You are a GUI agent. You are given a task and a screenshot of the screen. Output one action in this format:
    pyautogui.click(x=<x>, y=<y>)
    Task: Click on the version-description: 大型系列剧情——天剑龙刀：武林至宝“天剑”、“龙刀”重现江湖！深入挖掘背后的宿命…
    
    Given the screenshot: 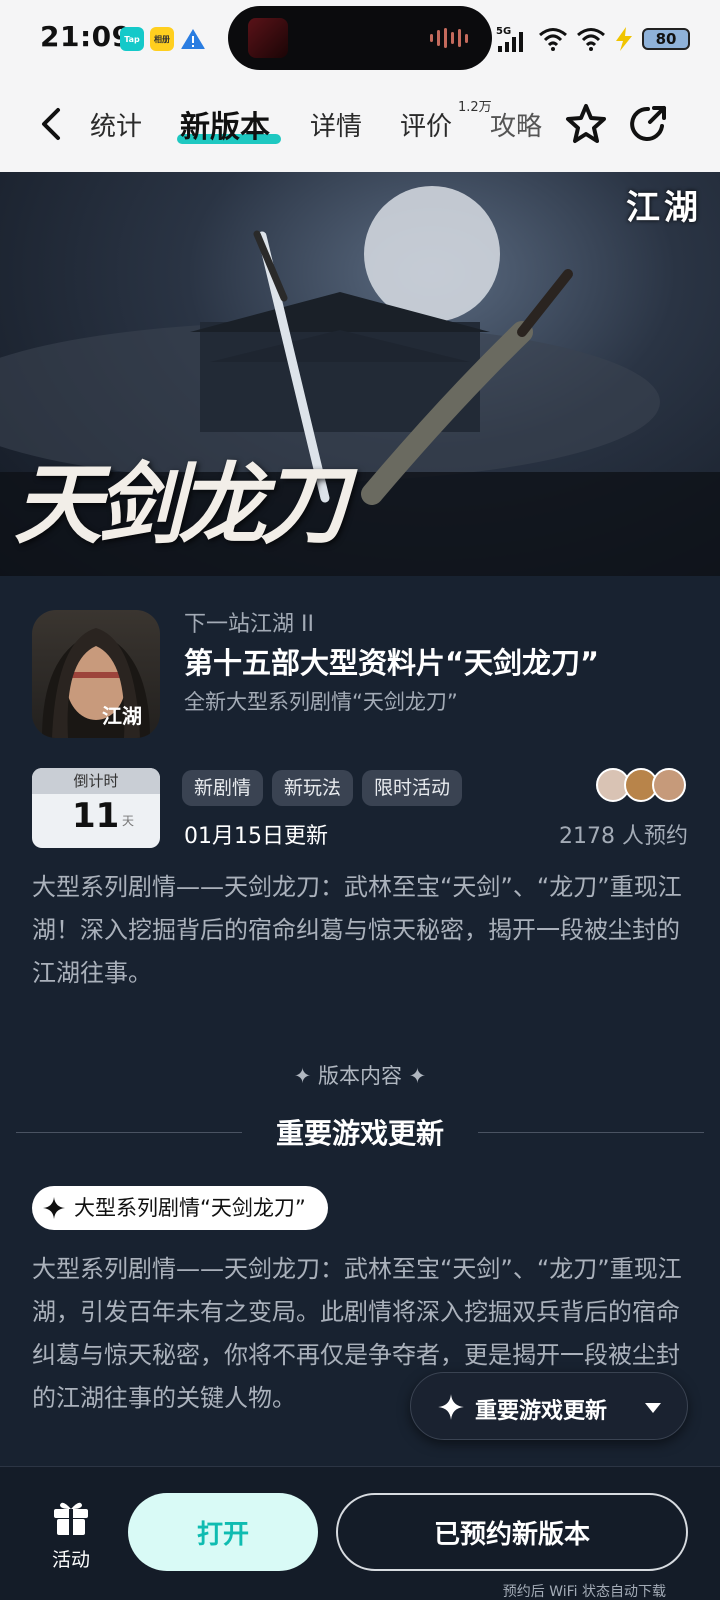 What is the action you would take?
    pyautogui.click(x=357, y=930)
    